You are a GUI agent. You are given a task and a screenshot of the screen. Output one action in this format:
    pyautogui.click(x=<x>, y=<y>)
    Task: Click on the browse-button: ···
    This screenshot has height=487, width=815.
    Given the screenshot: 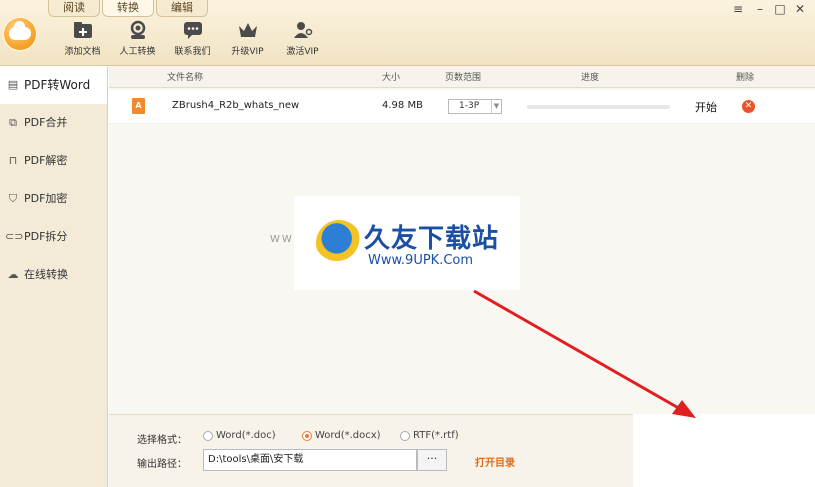 What is the action you would take?
    pyautogui.click(x=432, y=460)
    